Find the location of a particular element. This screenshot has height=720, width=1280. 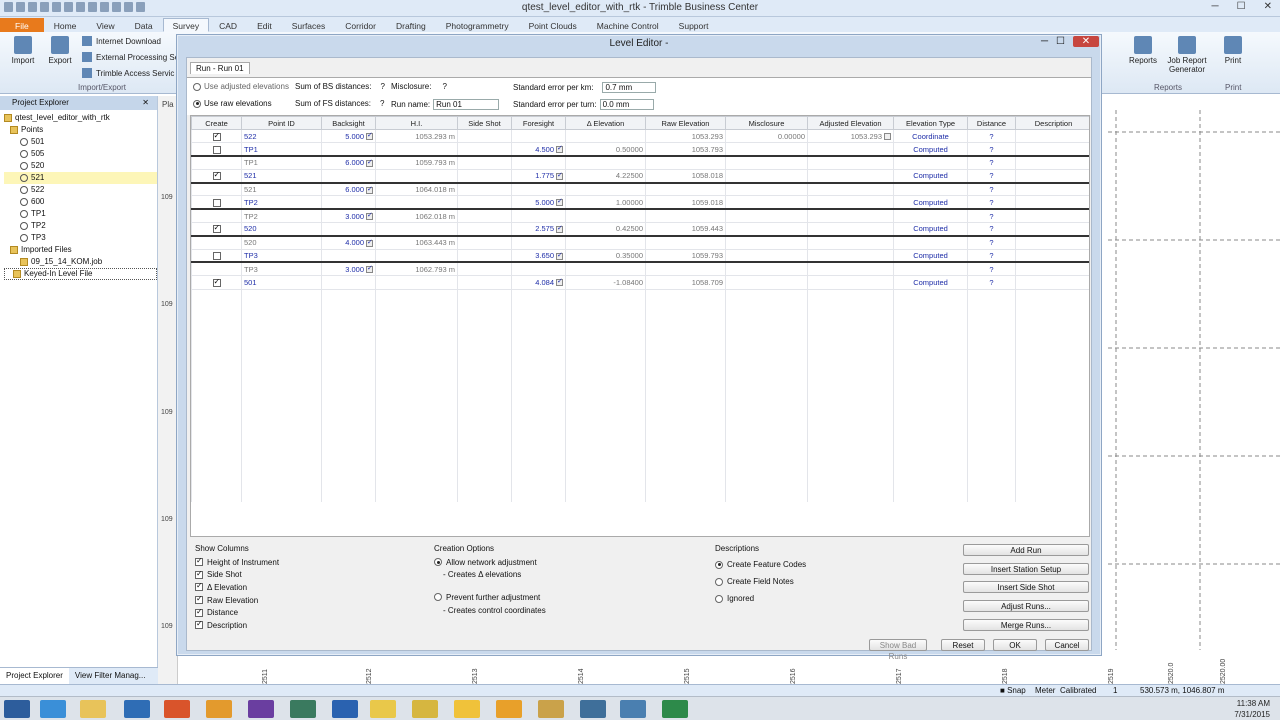

tab-support: Support is located at coordinates (694, 25).